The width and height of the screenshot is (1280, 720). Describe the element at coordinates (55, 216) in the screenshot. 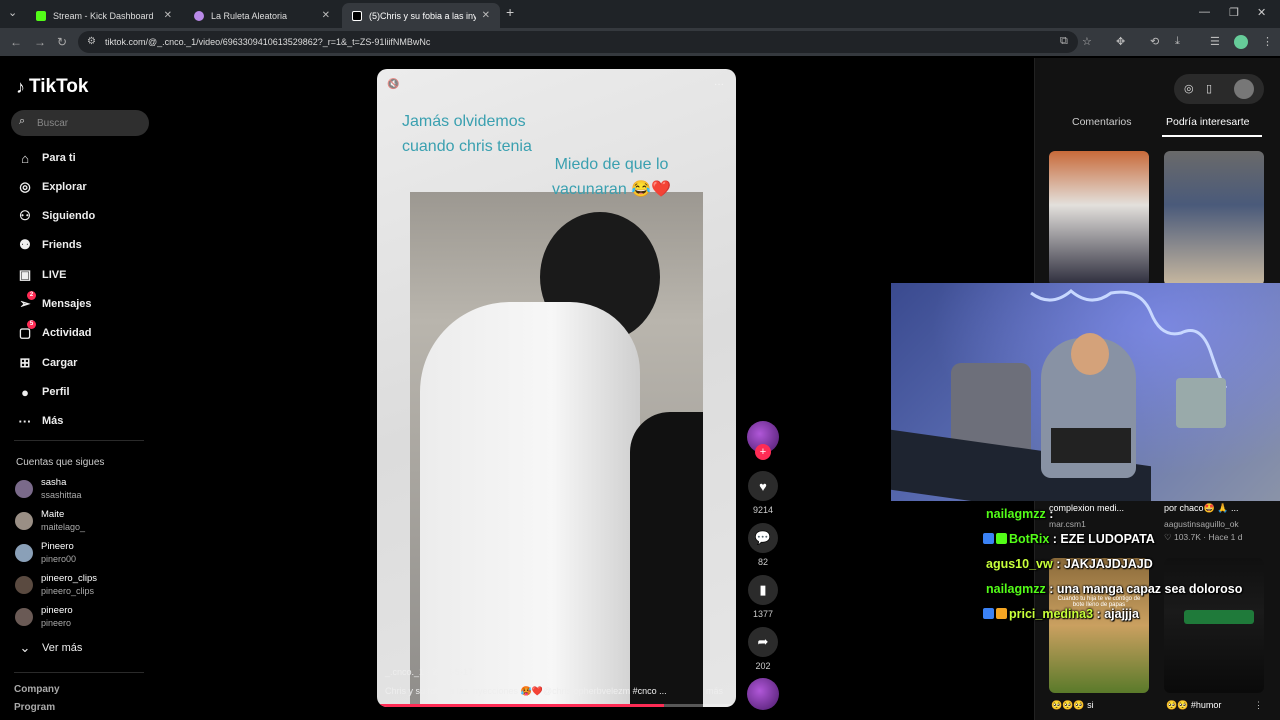

I see `nav-item-siguiendo: ⚇ Siguiendo` at that location.